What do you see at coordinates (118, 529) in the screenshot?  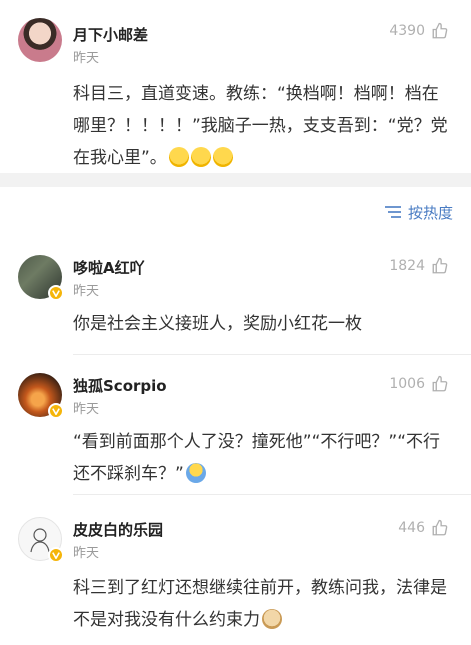 I see `author-name: 皮皮白的乐园` at bounding box center [118, 529].